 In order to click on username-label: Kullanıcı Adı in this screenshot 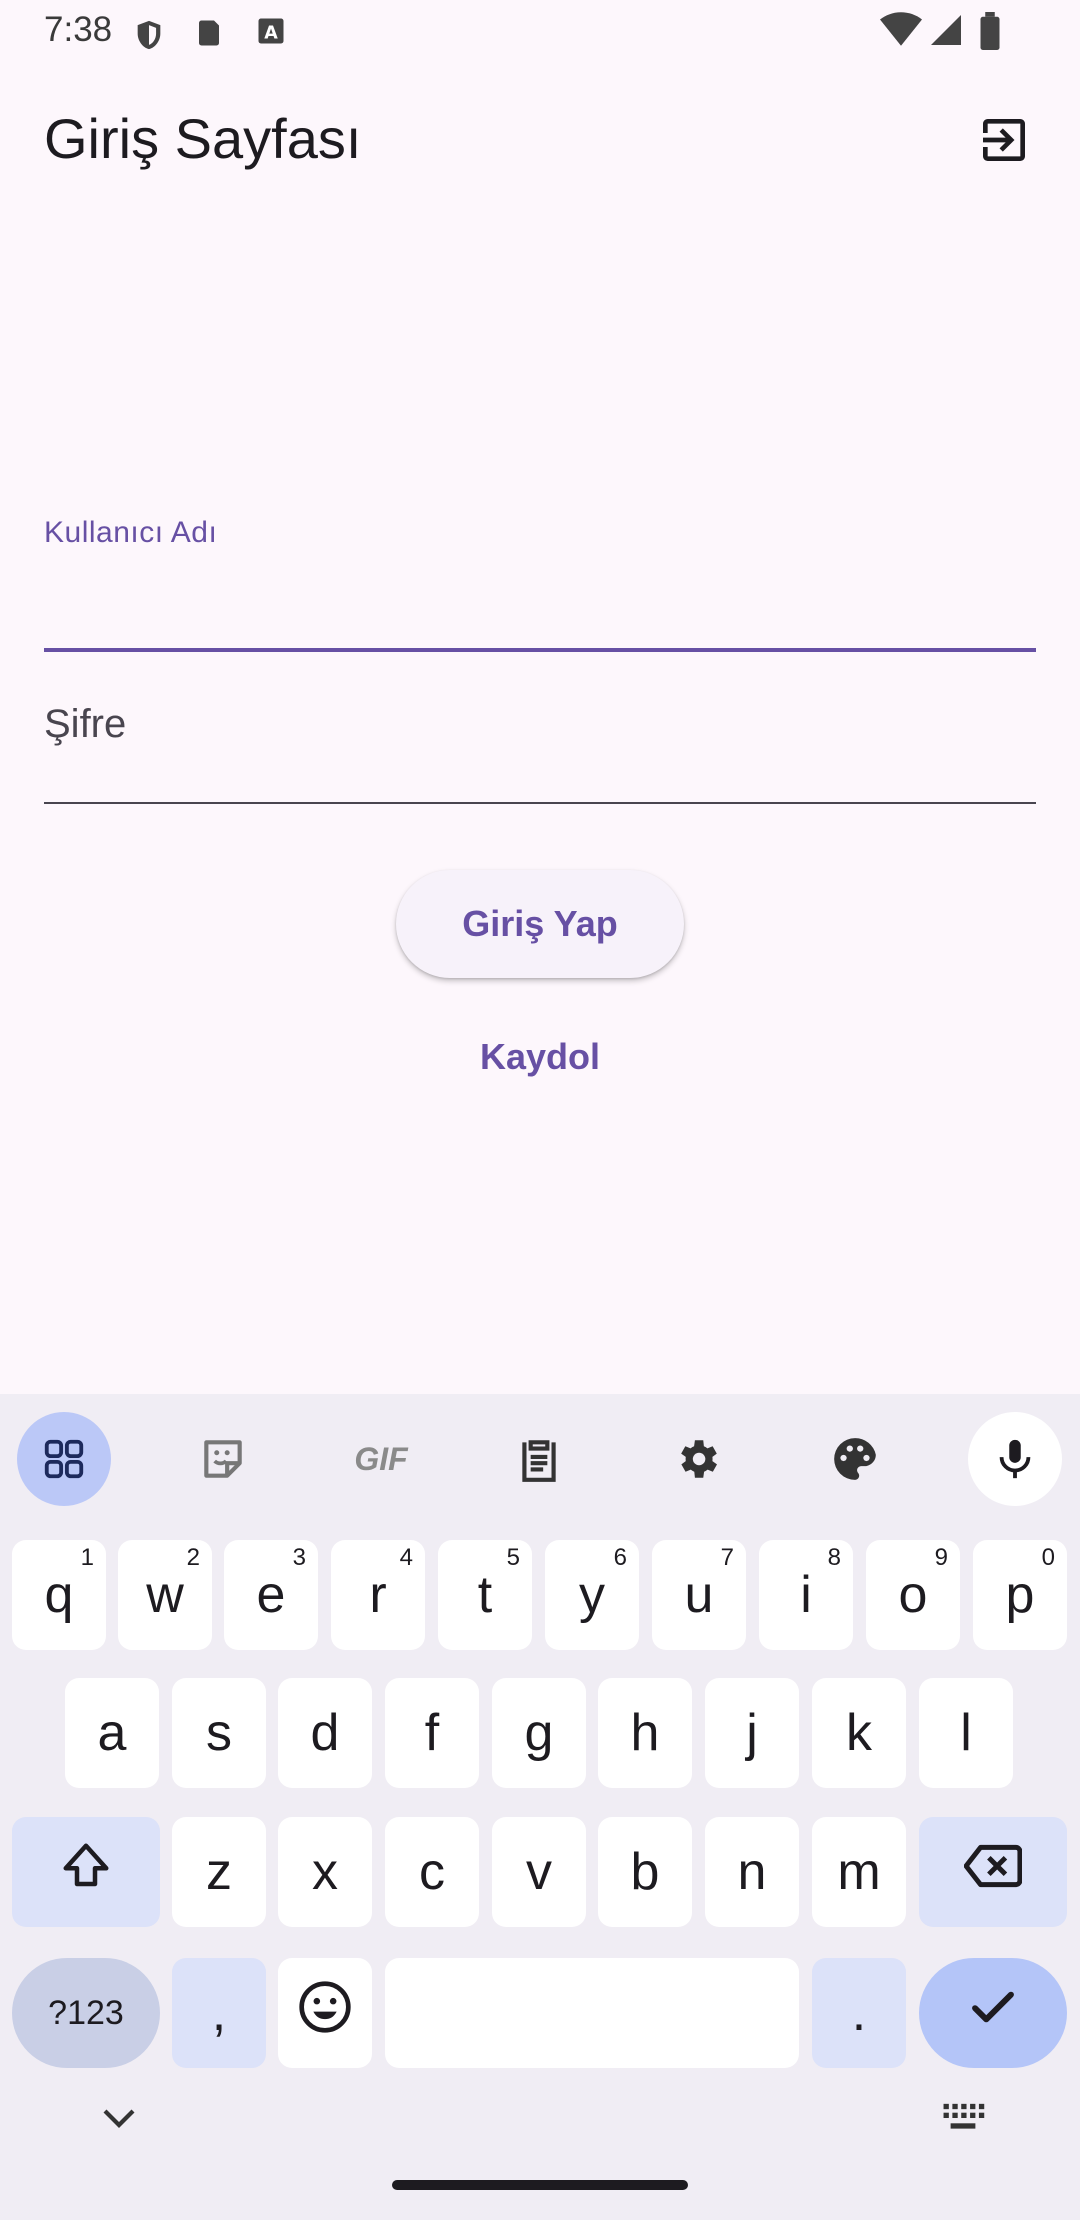, I will do `click(131, 532)`.